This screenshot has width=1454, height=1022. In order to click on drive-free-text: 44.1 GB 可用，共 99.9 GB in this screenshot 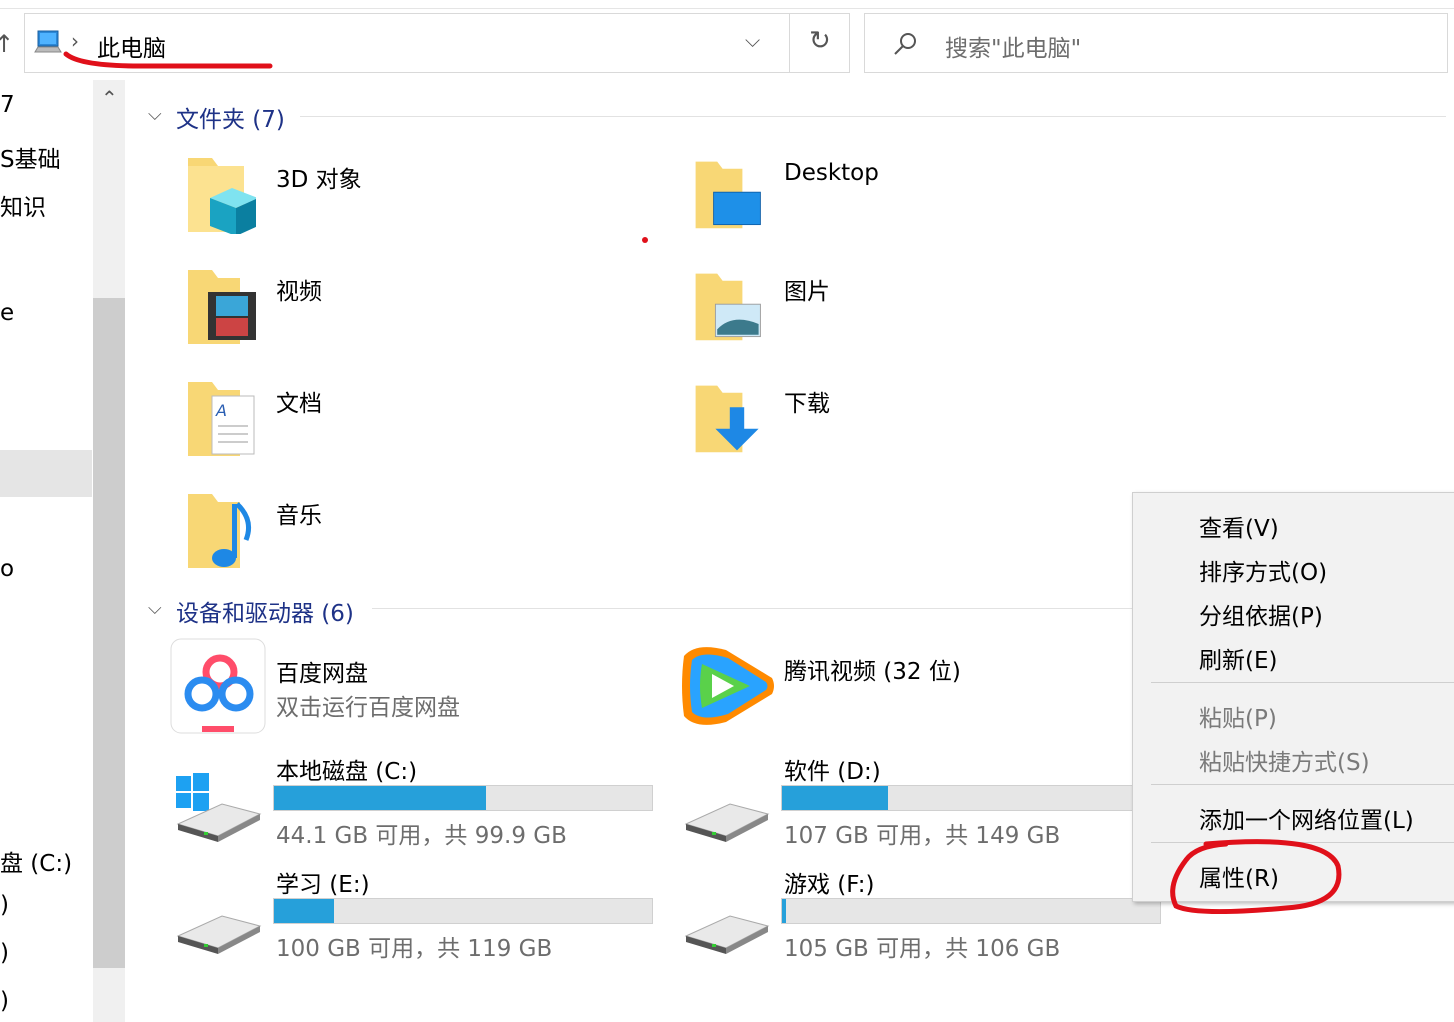, I will do `click(421, 836)`.